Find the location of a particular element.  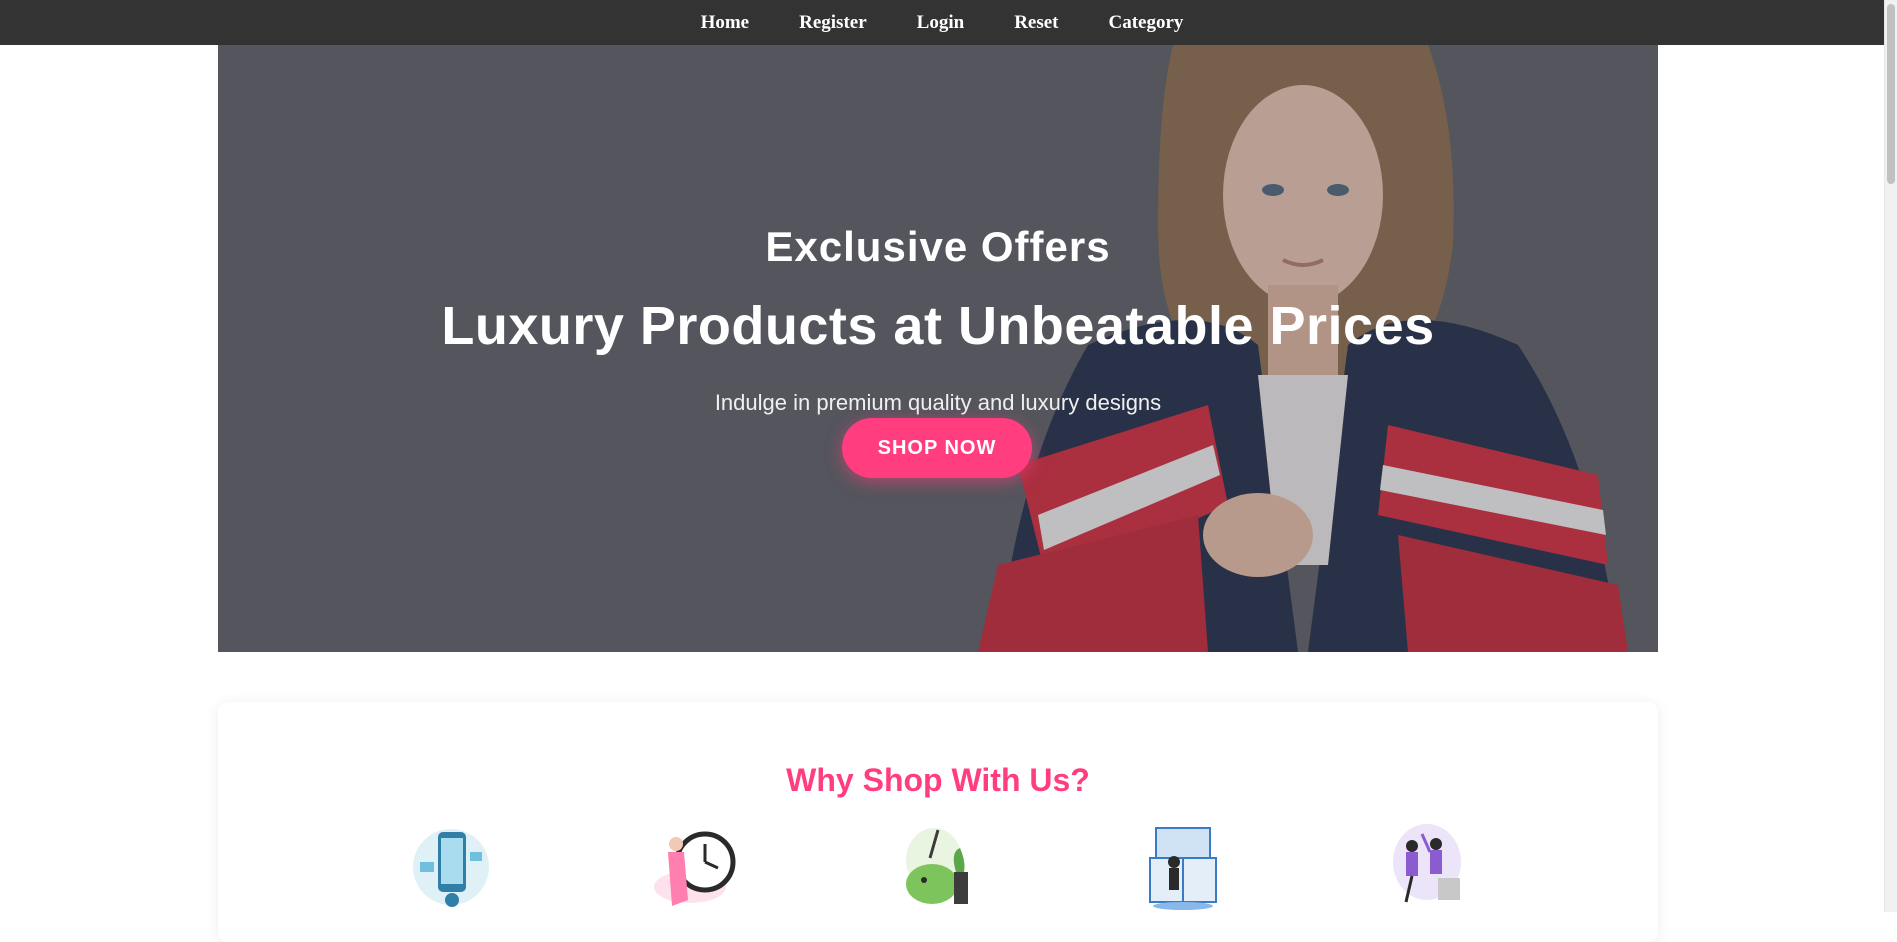

nav-reset-link: Reset is located at coordinates (1036, 22).